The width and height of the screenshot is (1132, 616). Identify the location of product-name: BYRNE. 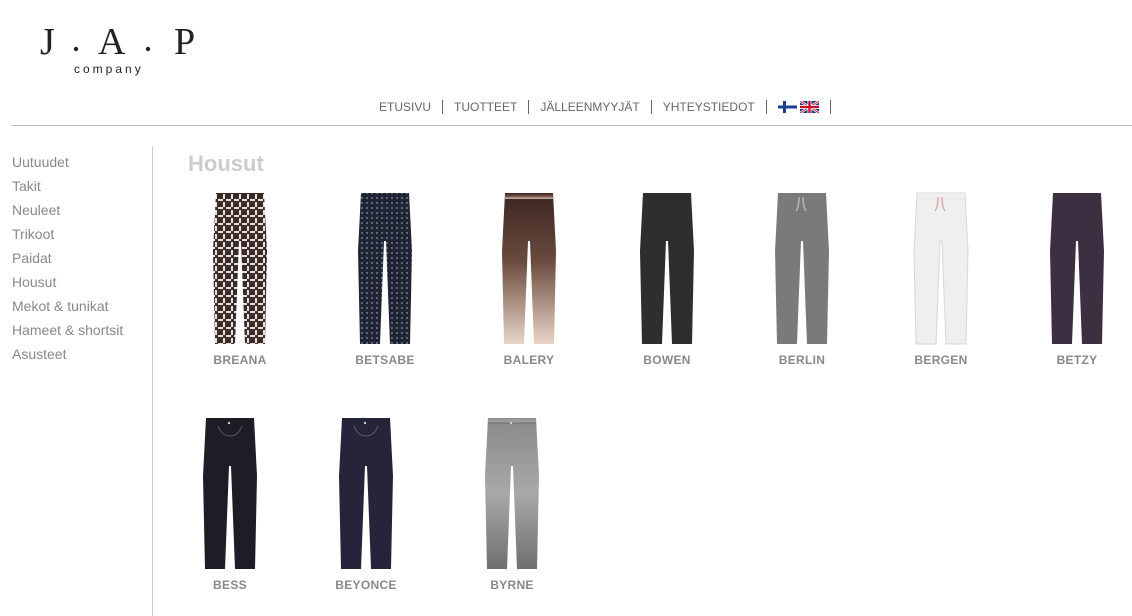
(512, 585).